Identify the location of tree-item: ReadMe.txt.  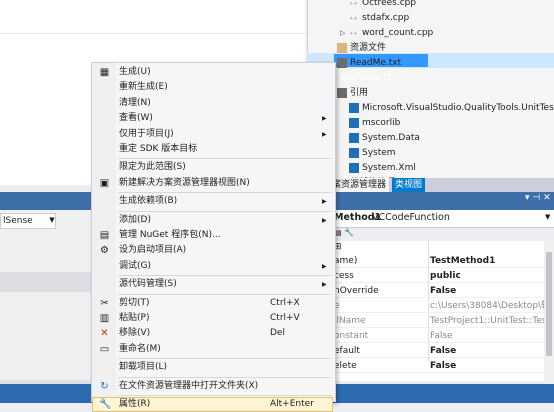
(364, 63).